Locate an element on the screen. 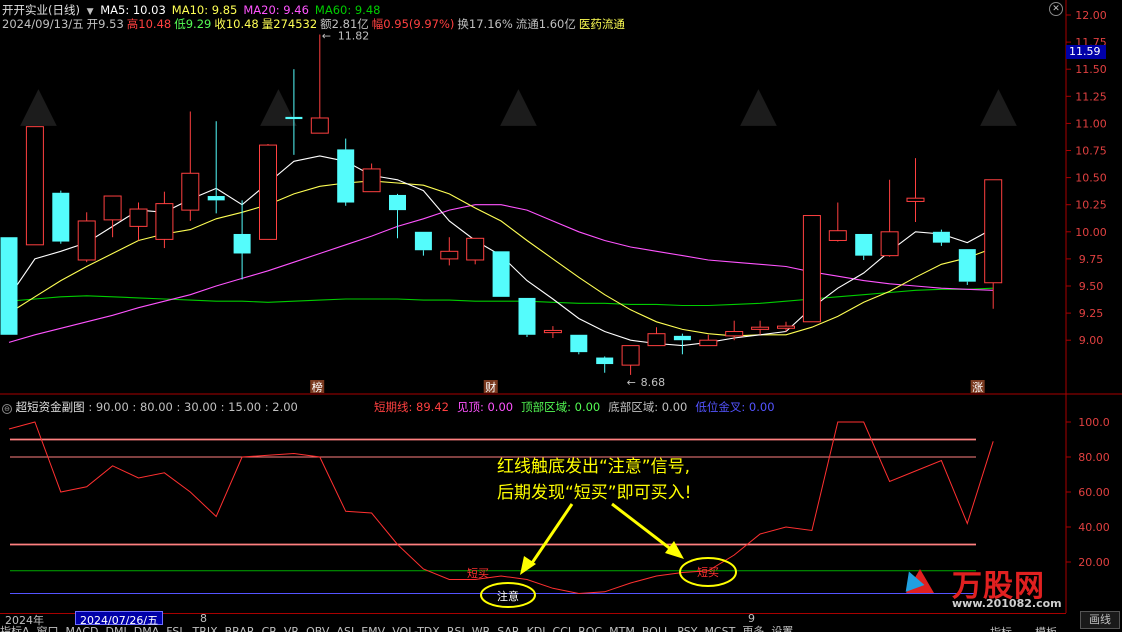 This screenshot has height=632, width=1122. indicator-tab: RSI is located at coordinates (456, 628).